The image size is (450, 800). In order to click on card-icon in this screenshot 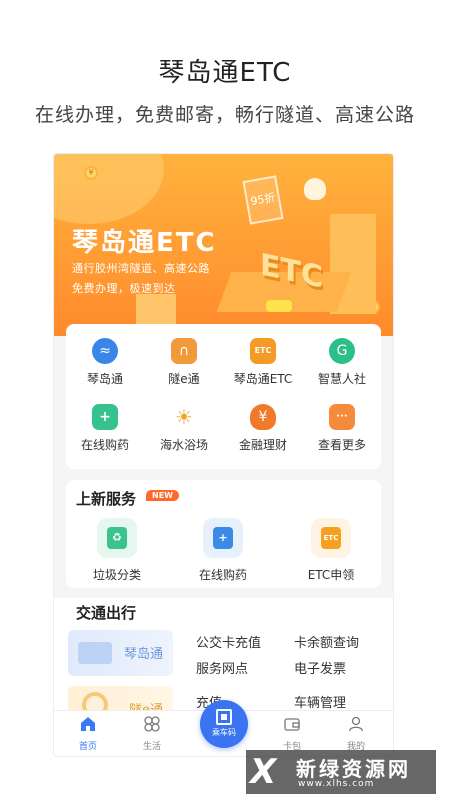, I will do `click(95, 653)`.